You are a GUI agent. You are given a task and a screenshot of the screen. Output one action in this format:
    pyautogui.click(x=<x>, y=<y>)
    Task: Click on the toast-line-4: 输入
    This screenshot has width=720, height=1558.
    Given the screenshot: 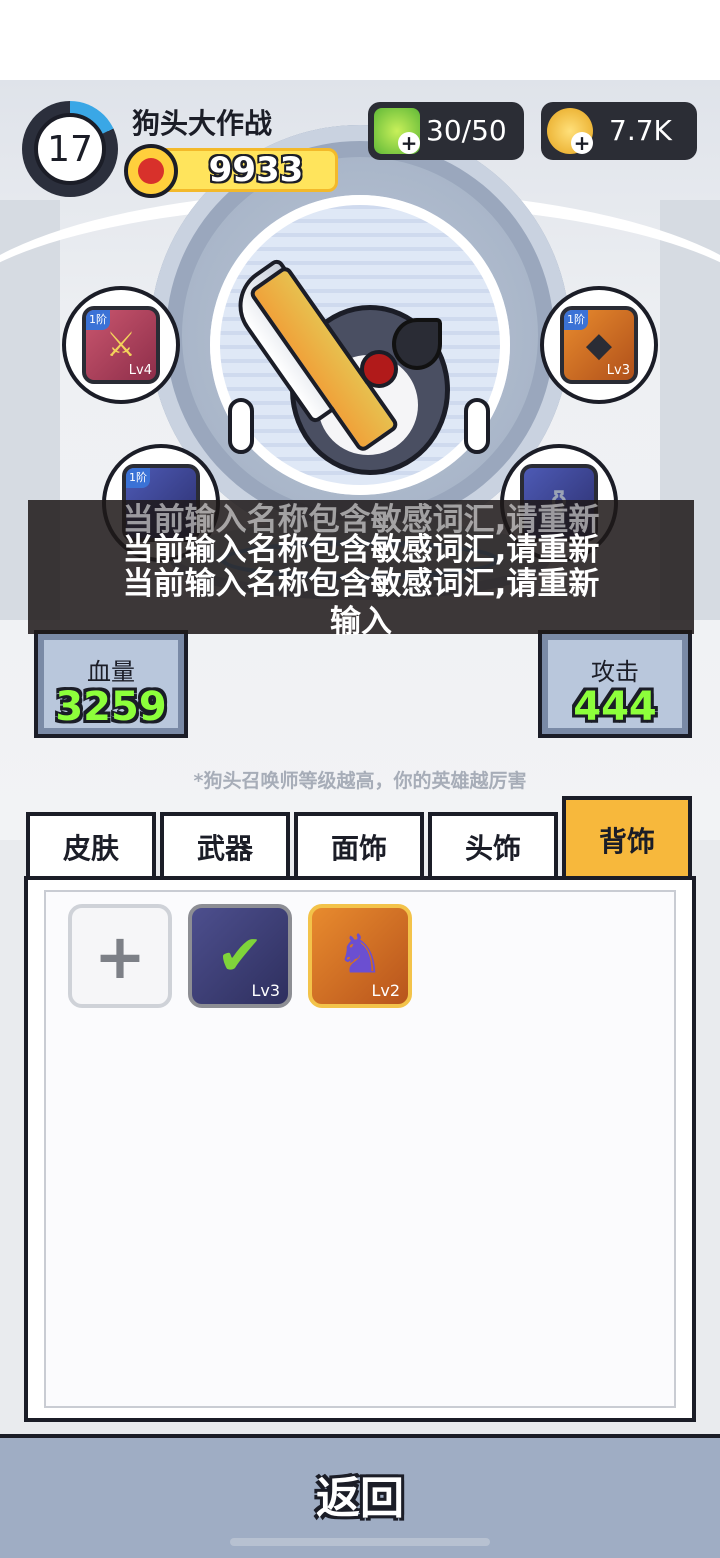 What is the action you would take?
    pyautogui.click(x=361, y=622)
    